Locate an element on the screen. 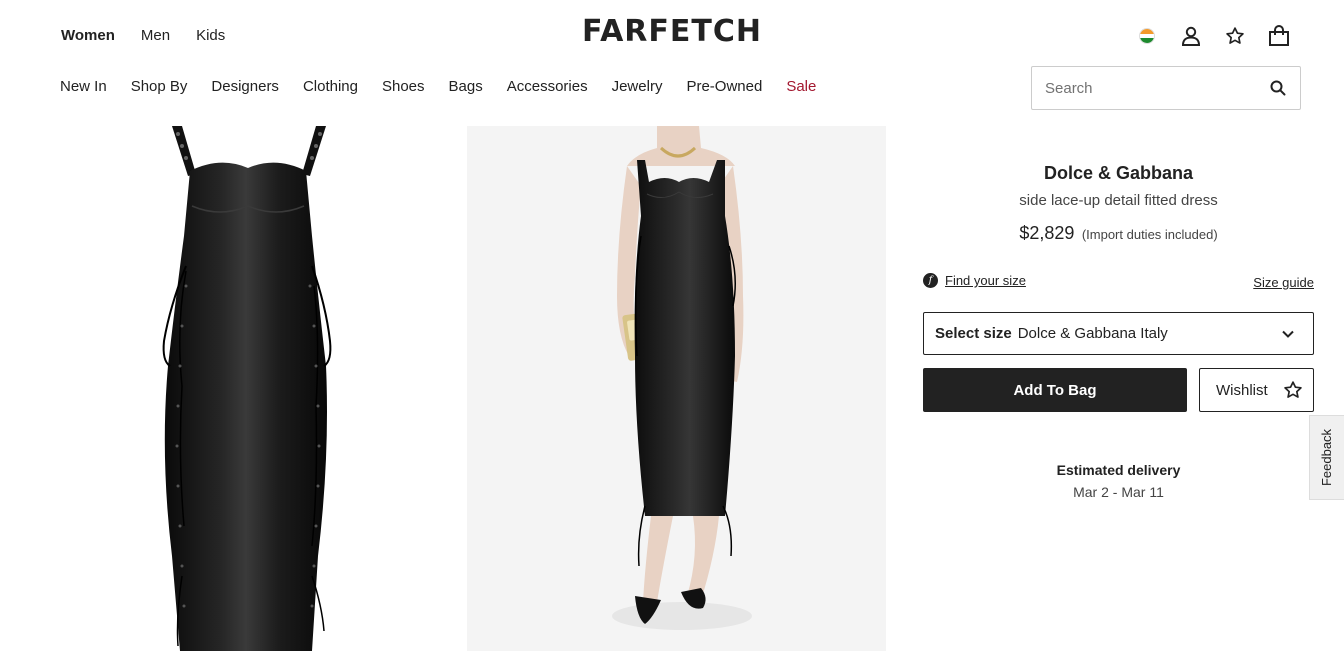 The image size is (1344, 651). product-brand: Dolce & Gabbana is located at coordinates (1118, 173).